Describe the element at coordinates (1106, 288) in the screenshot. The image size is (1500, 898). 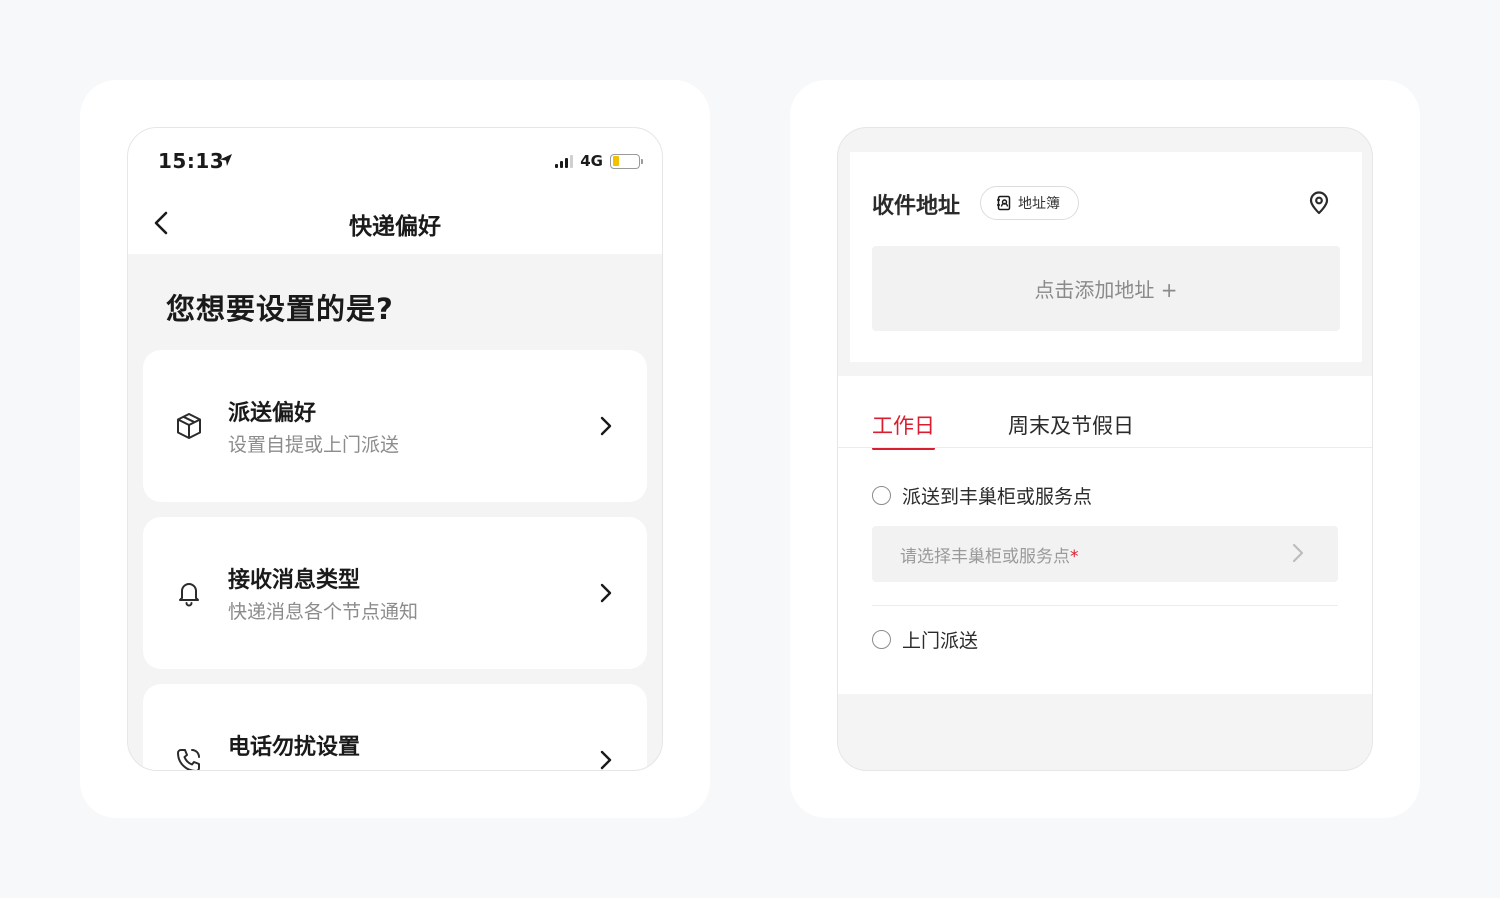
I see `add-address-button: 点击添加地址 +` at that location.